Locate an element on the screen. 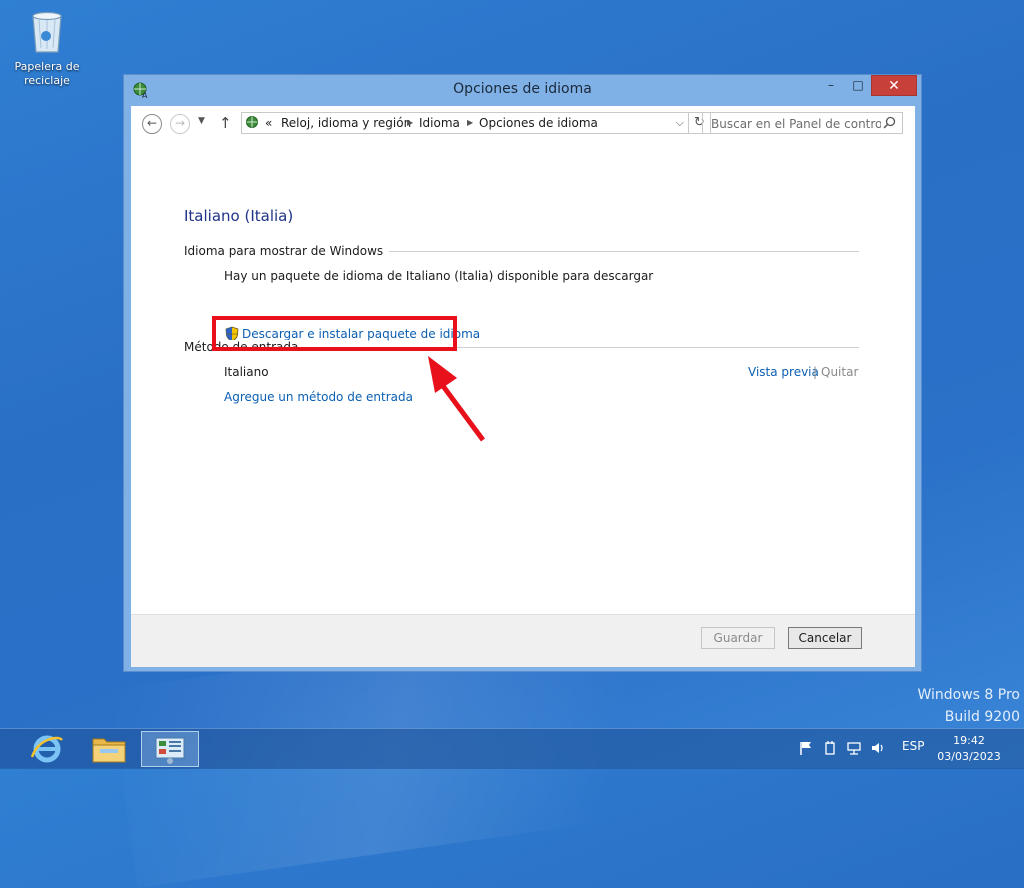 The image size is (1024, 888). internet-explorer-icon is located at coordinates (46, 749).